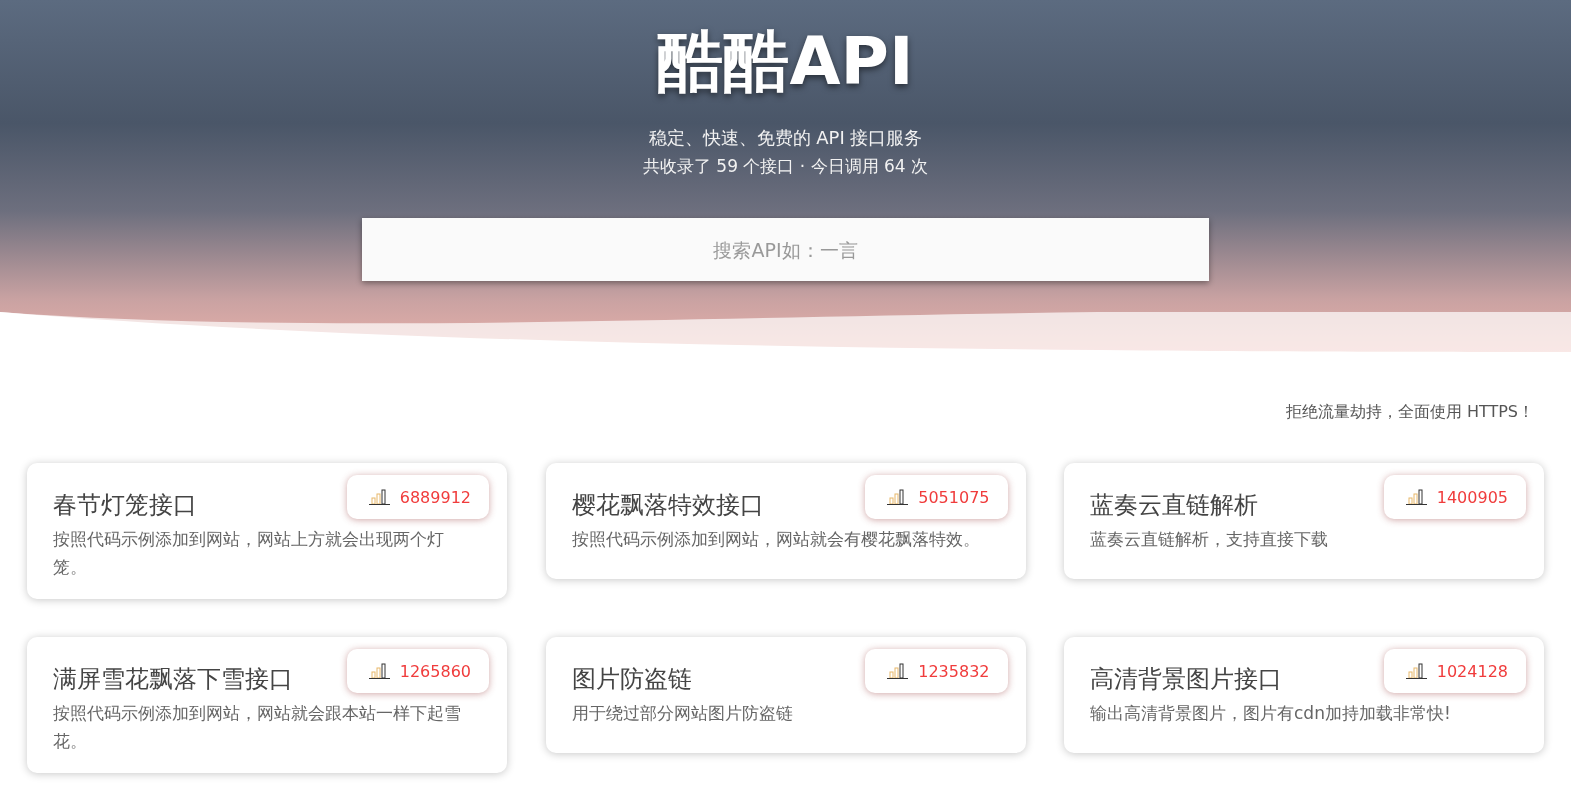 The width and height of the screenshot is (1571, 791). I want to click on api-card: 春节灯笼接口 按照代码示例添加到网站，网站上方就会出现两个灯笼。 6889912, so click(267, 531).